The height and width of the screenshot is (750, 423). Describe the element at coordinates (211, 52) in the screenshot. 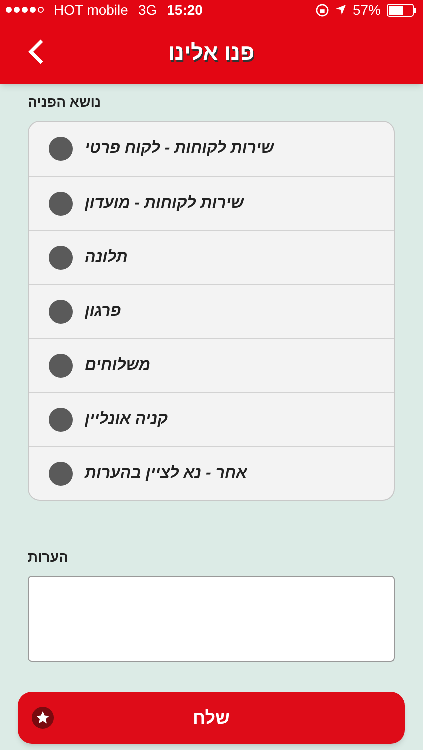

I see `page-title: פנו אלינו` at that location.